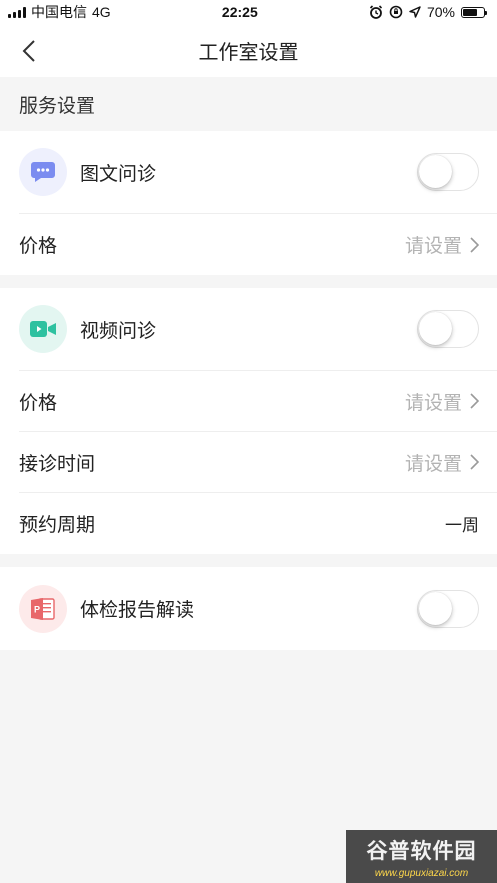 This screenshot has height=883, width=497. What do you see at coordinates (101, 12) in the screenshot?
I see `network-type: 4G` at bounding box center [101, 12].